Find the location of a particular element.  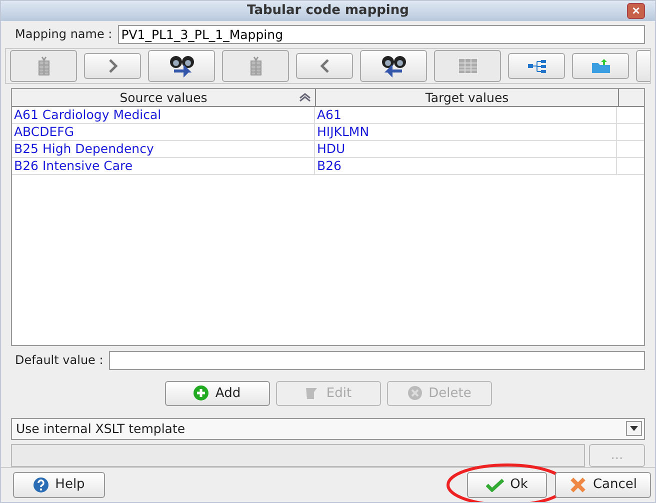

column-title: Target values is located at coordinates (467, 97).